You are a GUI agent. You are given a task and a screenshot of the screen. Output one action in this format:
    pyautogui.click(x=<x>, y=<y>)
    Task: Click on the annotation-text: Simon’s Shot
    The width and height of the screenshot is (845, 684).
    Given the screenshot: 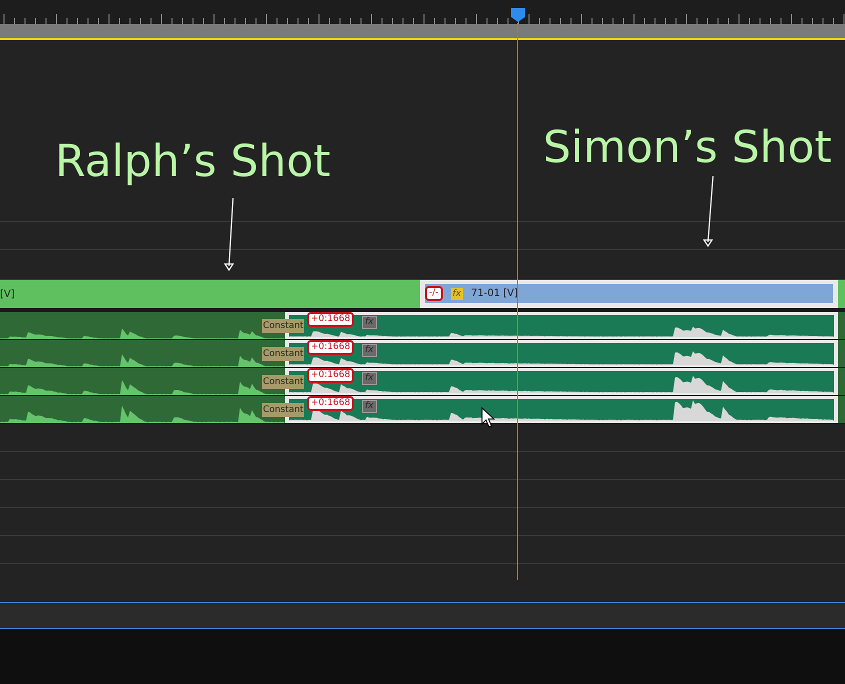 What is the action you would take?
    pyautogui.click(x=687, y=147)
    